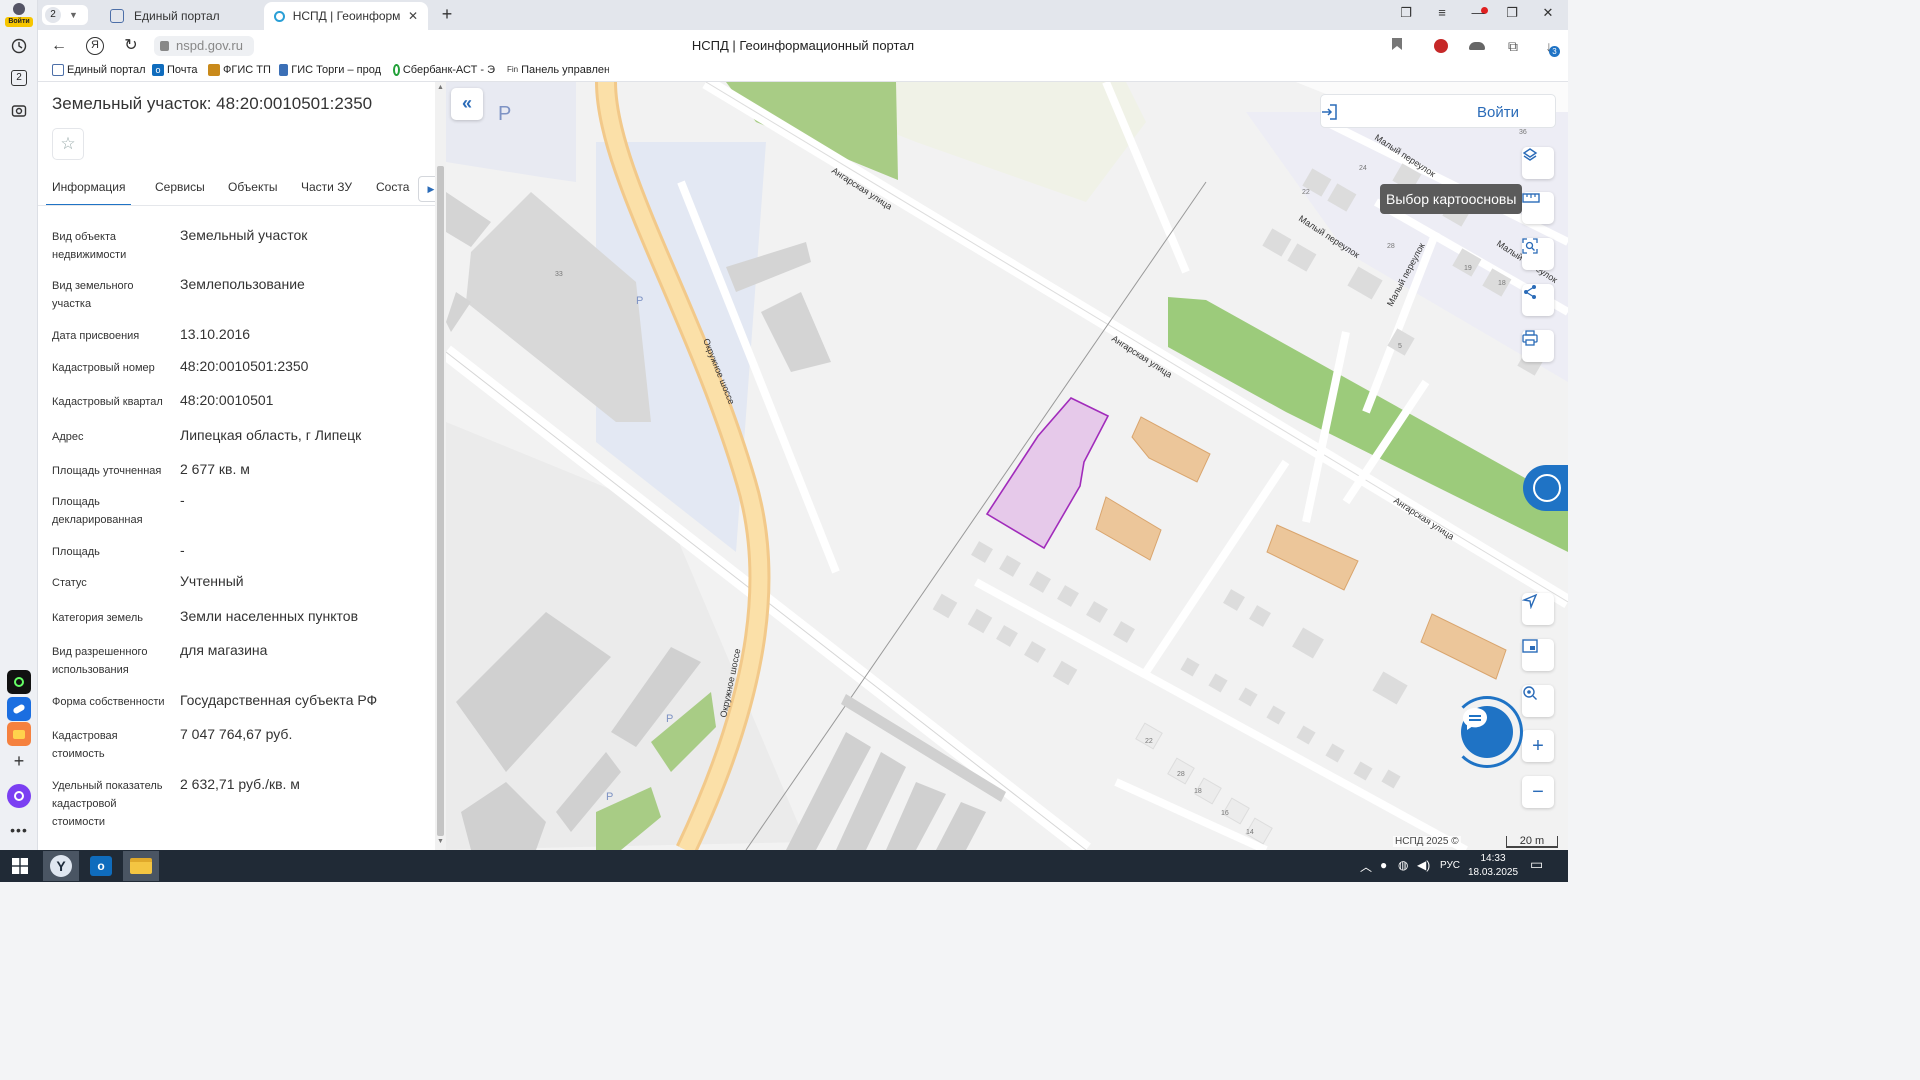  I want to click on restore-icon: ❐, so click(1512, 13).